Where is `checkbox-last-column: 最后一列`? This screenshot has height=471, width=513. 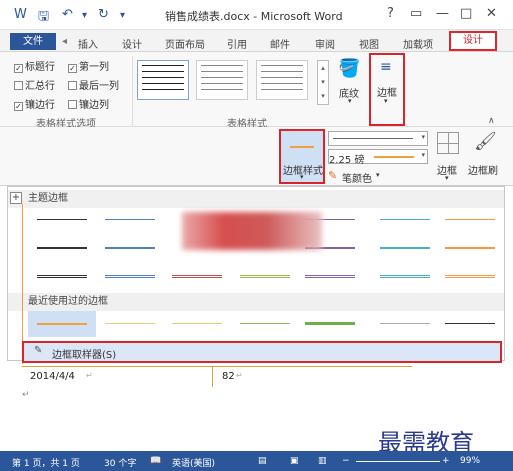
checkbox-last-column: 最后一列 is located at coordinates (93, 84).